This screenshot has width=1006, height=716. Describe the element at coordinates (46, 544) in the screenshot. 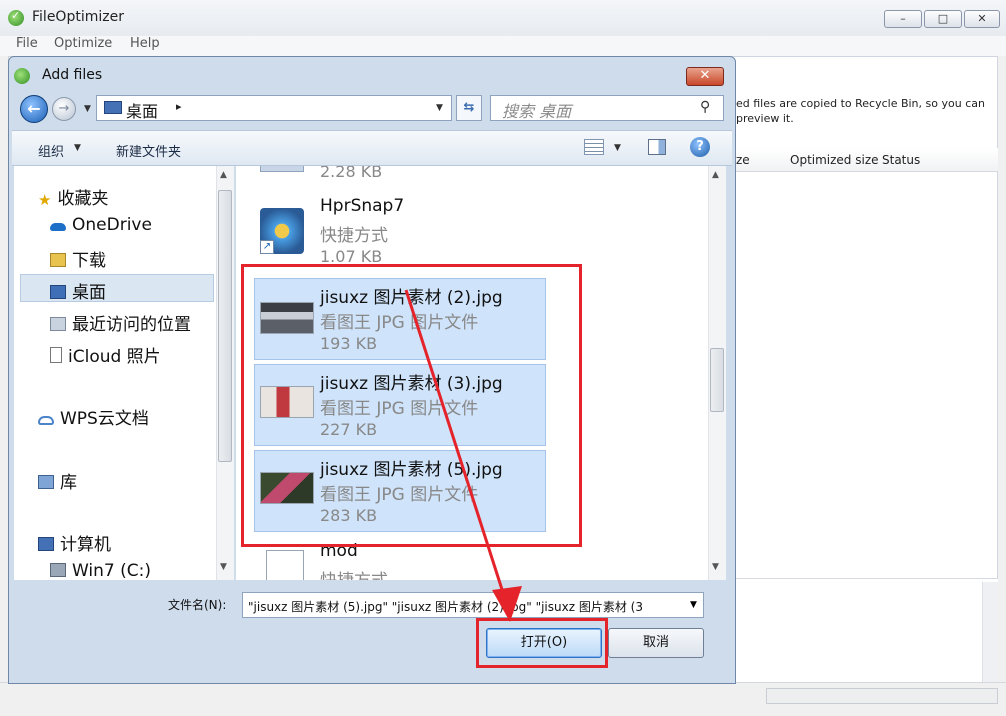

I see `computer-icon` at that location.